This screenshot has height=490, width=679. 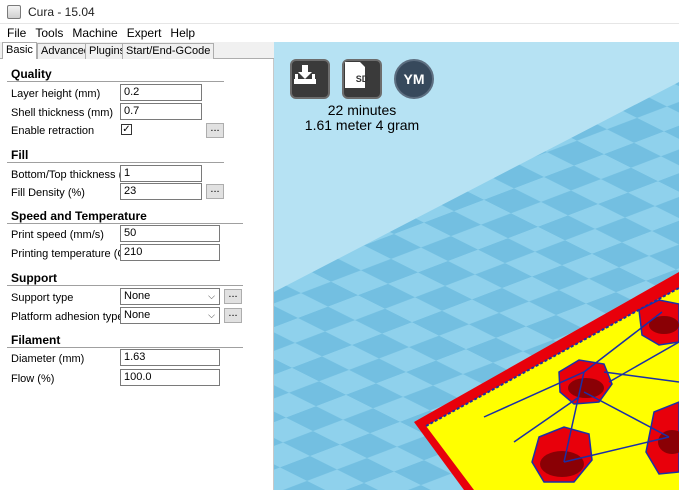 What do you see at coordinates (42, 298) in the screenshot?
I see `support-type-label: Support type` at bounding box center [42, 298].